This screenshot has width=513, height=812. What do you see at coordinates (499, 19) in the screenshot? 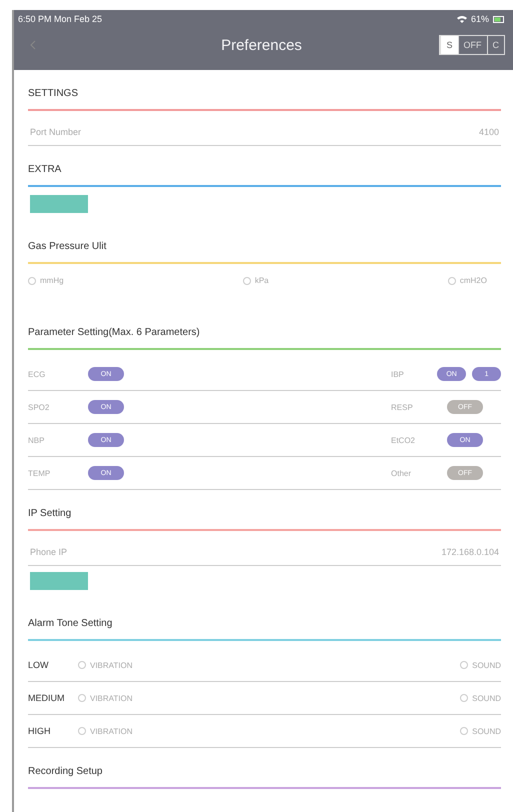
I see `battery-icon` at bounding box center [499, 19].